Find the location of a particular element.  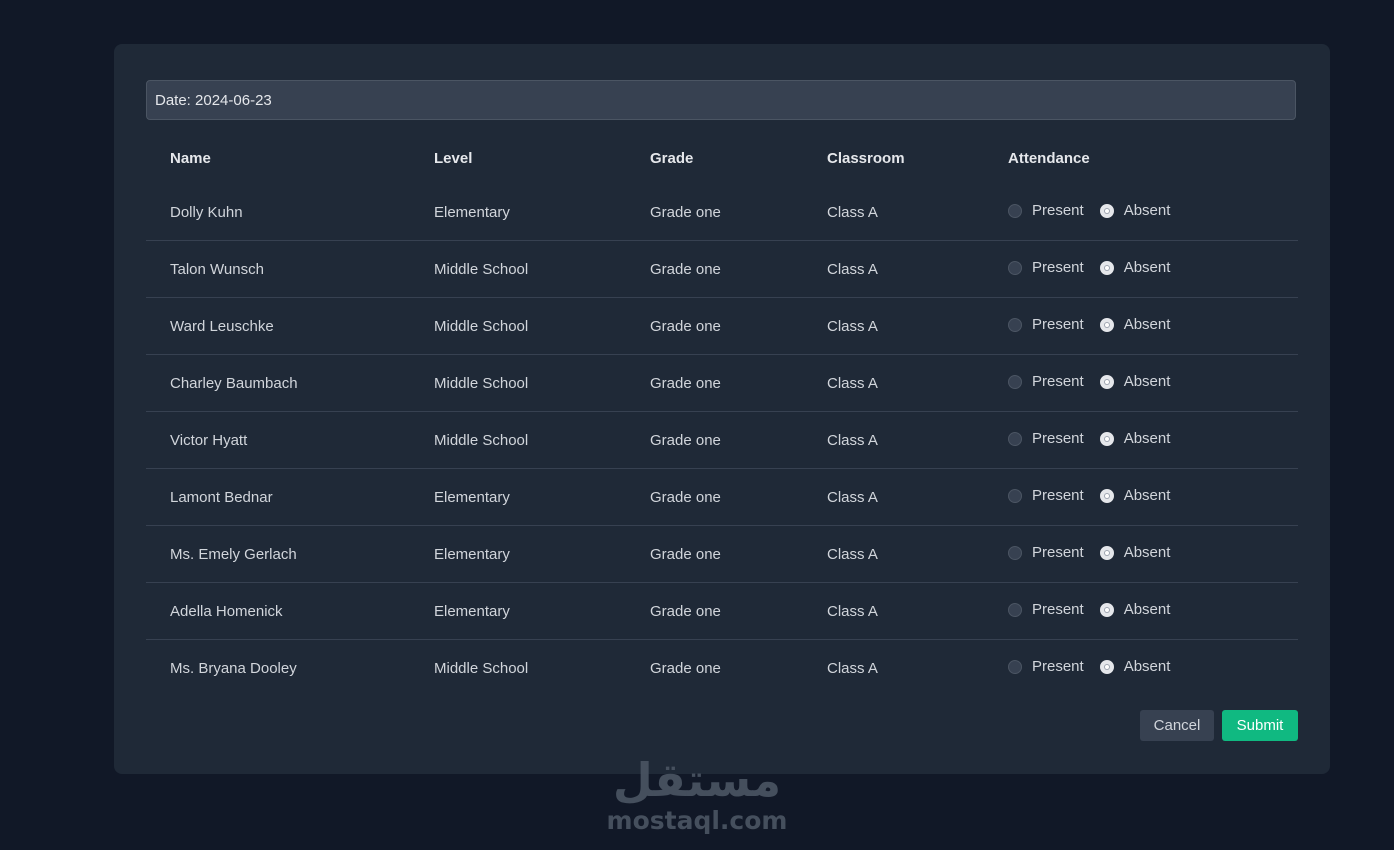

table-header-row: Name Level Grade Classroom Attendance is located at coordinates (722, 158).